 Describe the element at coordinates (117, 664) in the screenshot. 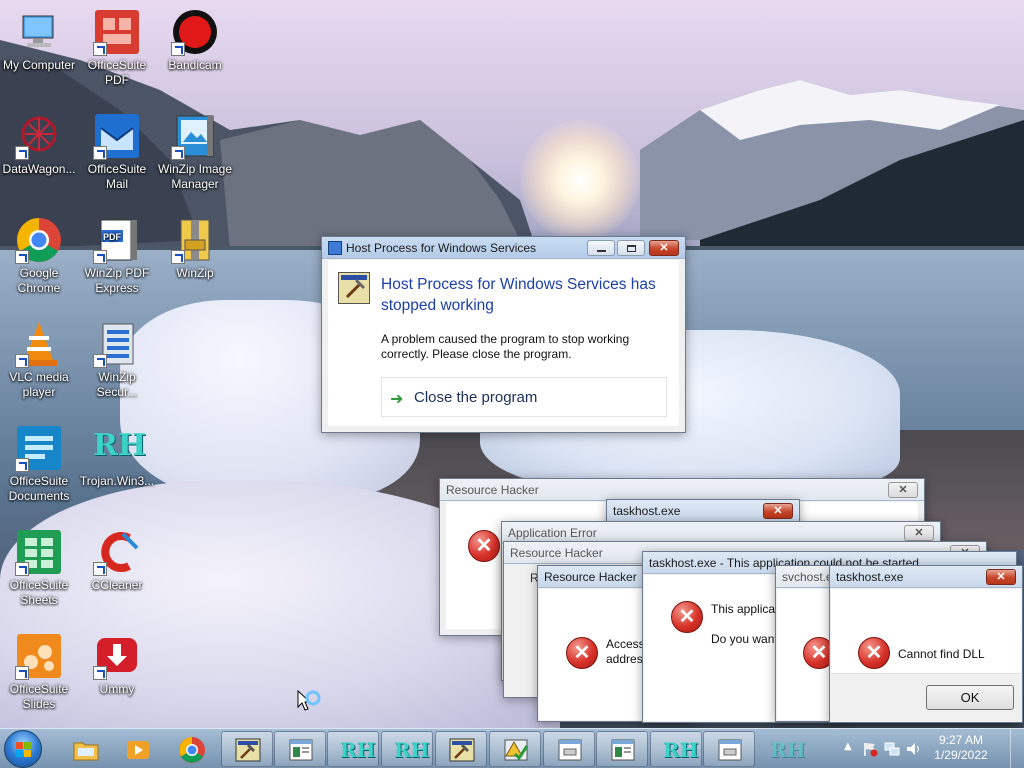

I see `desktop-icon-ummy: Ummy` at that location.